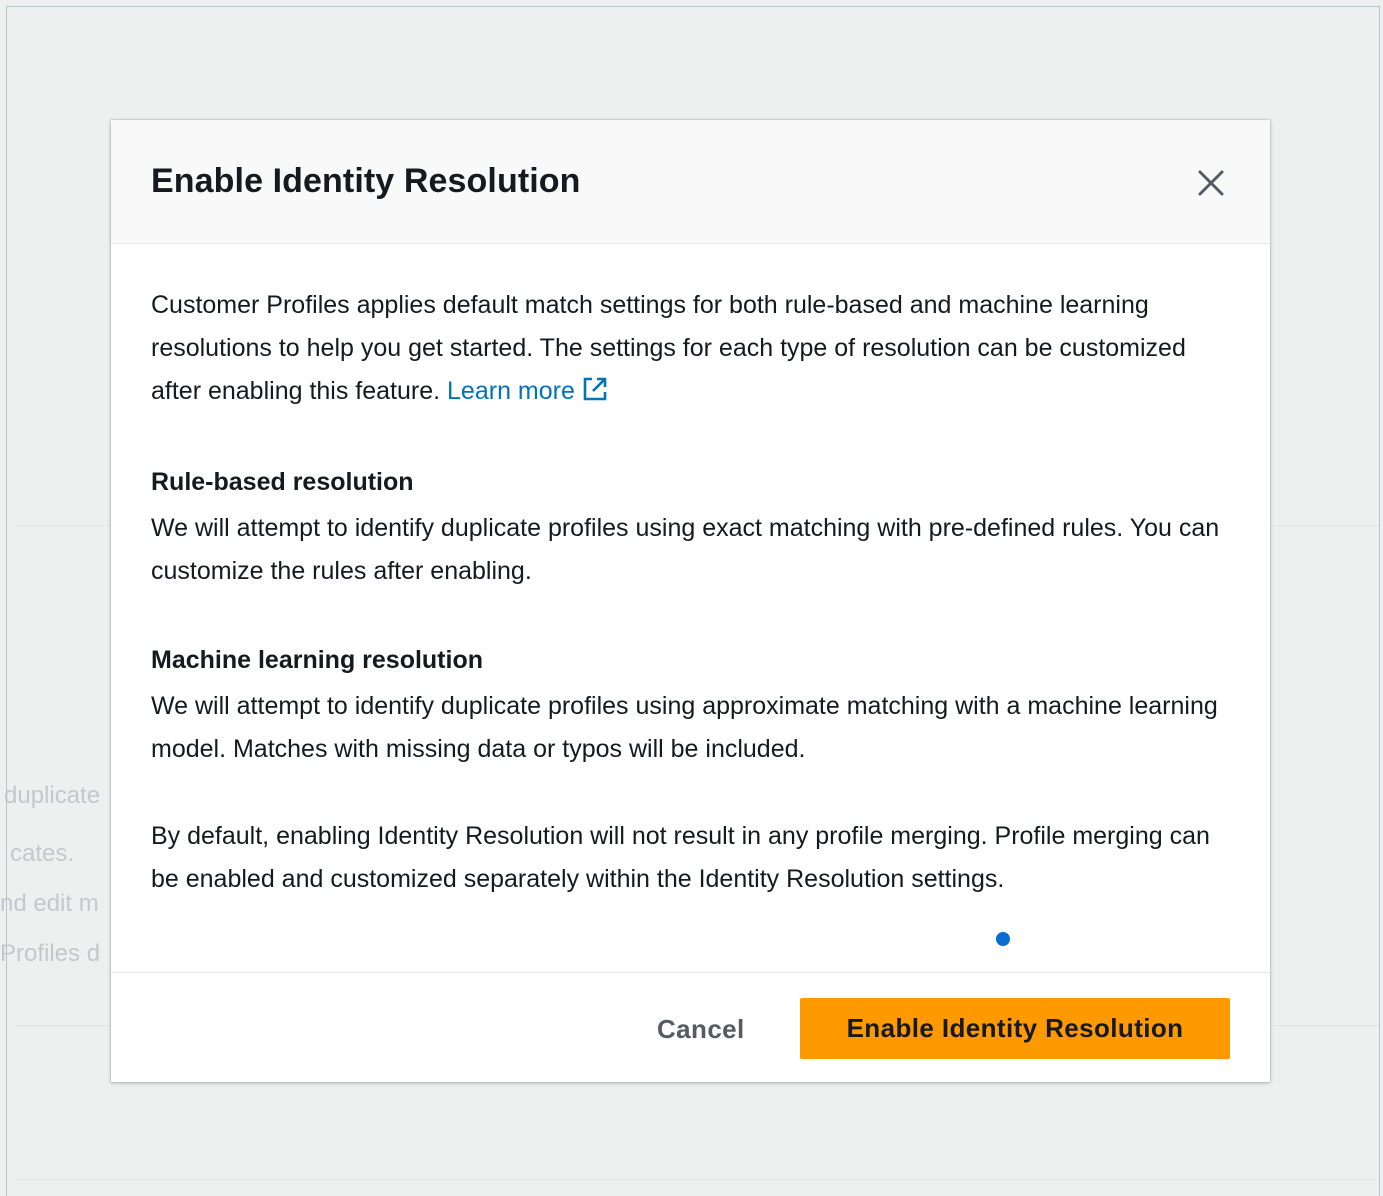  Describe the element at coordinates (701, 1029) in the screenshot. I see `cancel-button: Cancel` at that location.